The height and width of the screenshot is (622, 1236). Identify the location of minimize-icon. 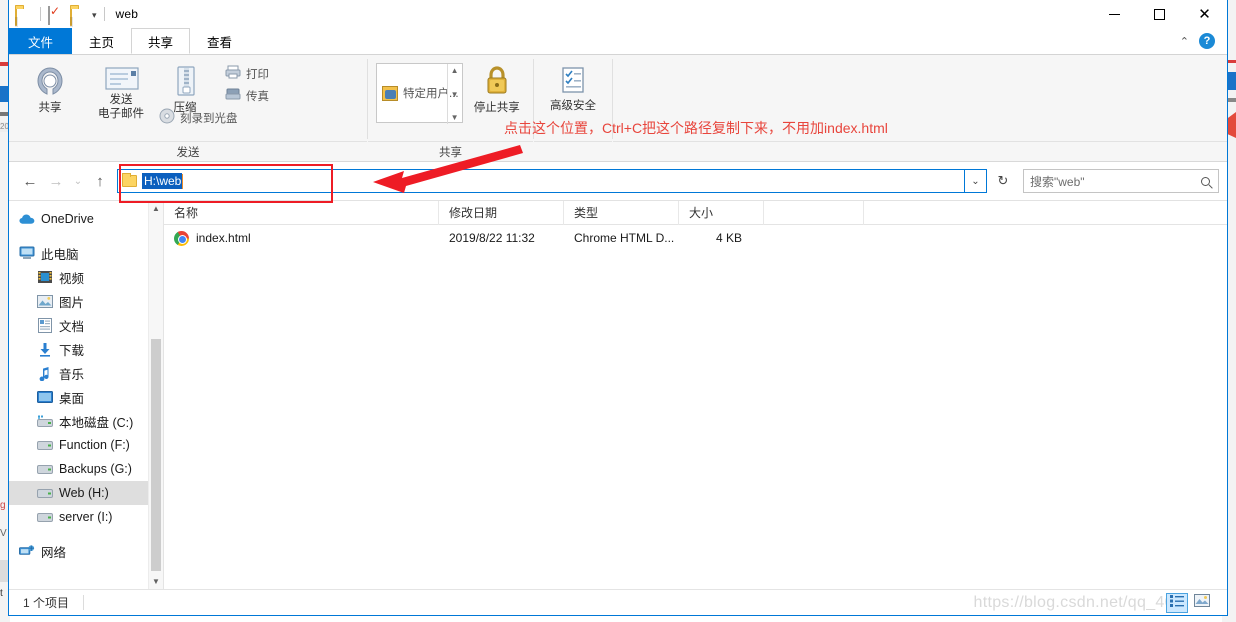
(1114, 14).